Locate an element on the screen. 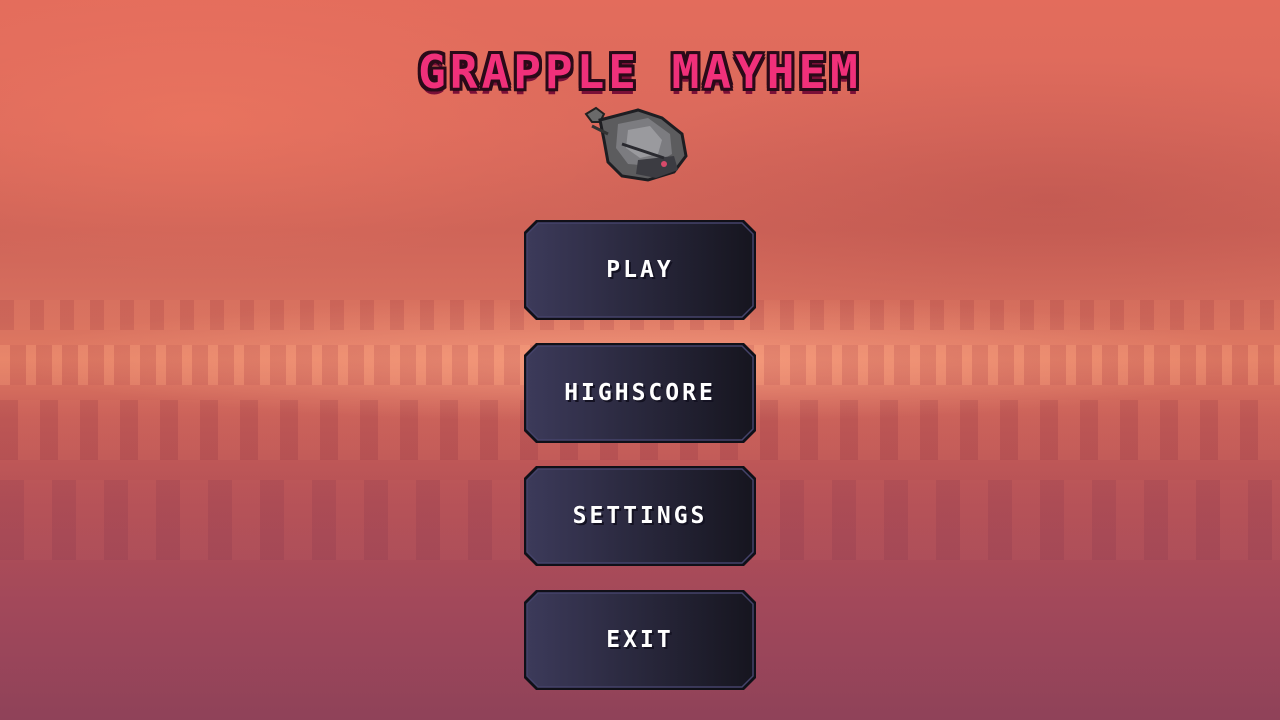 The height and width of the screenshot is (720, 1280). play-button: PLAY is located at coordinates (640, 270).